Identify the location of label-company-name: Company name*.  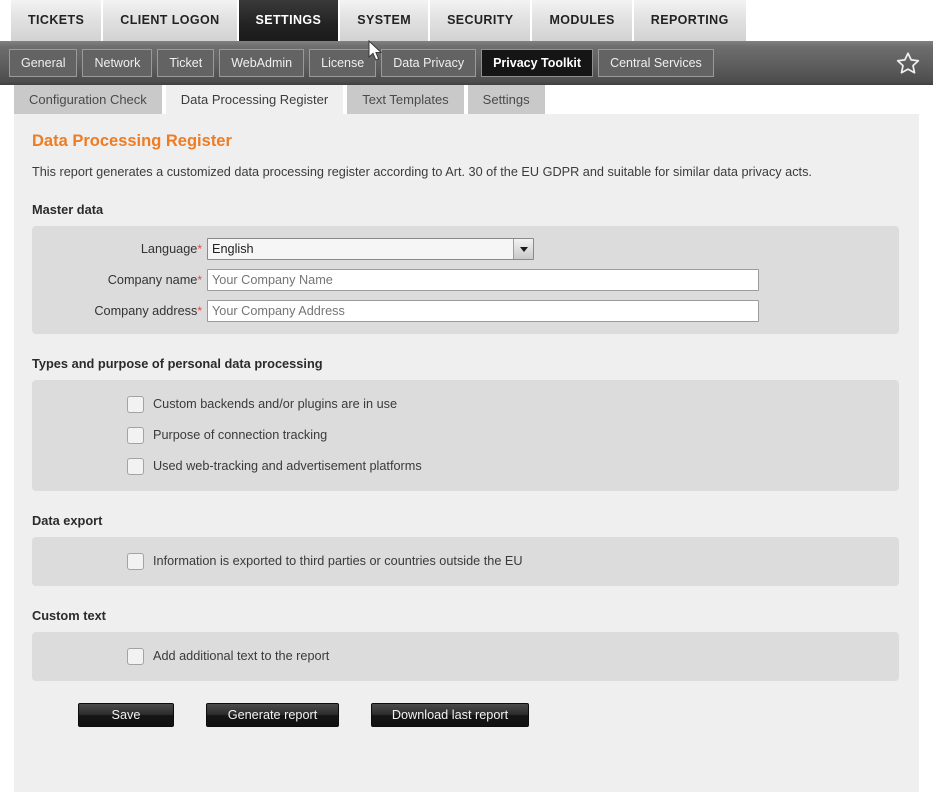
(119, 280).